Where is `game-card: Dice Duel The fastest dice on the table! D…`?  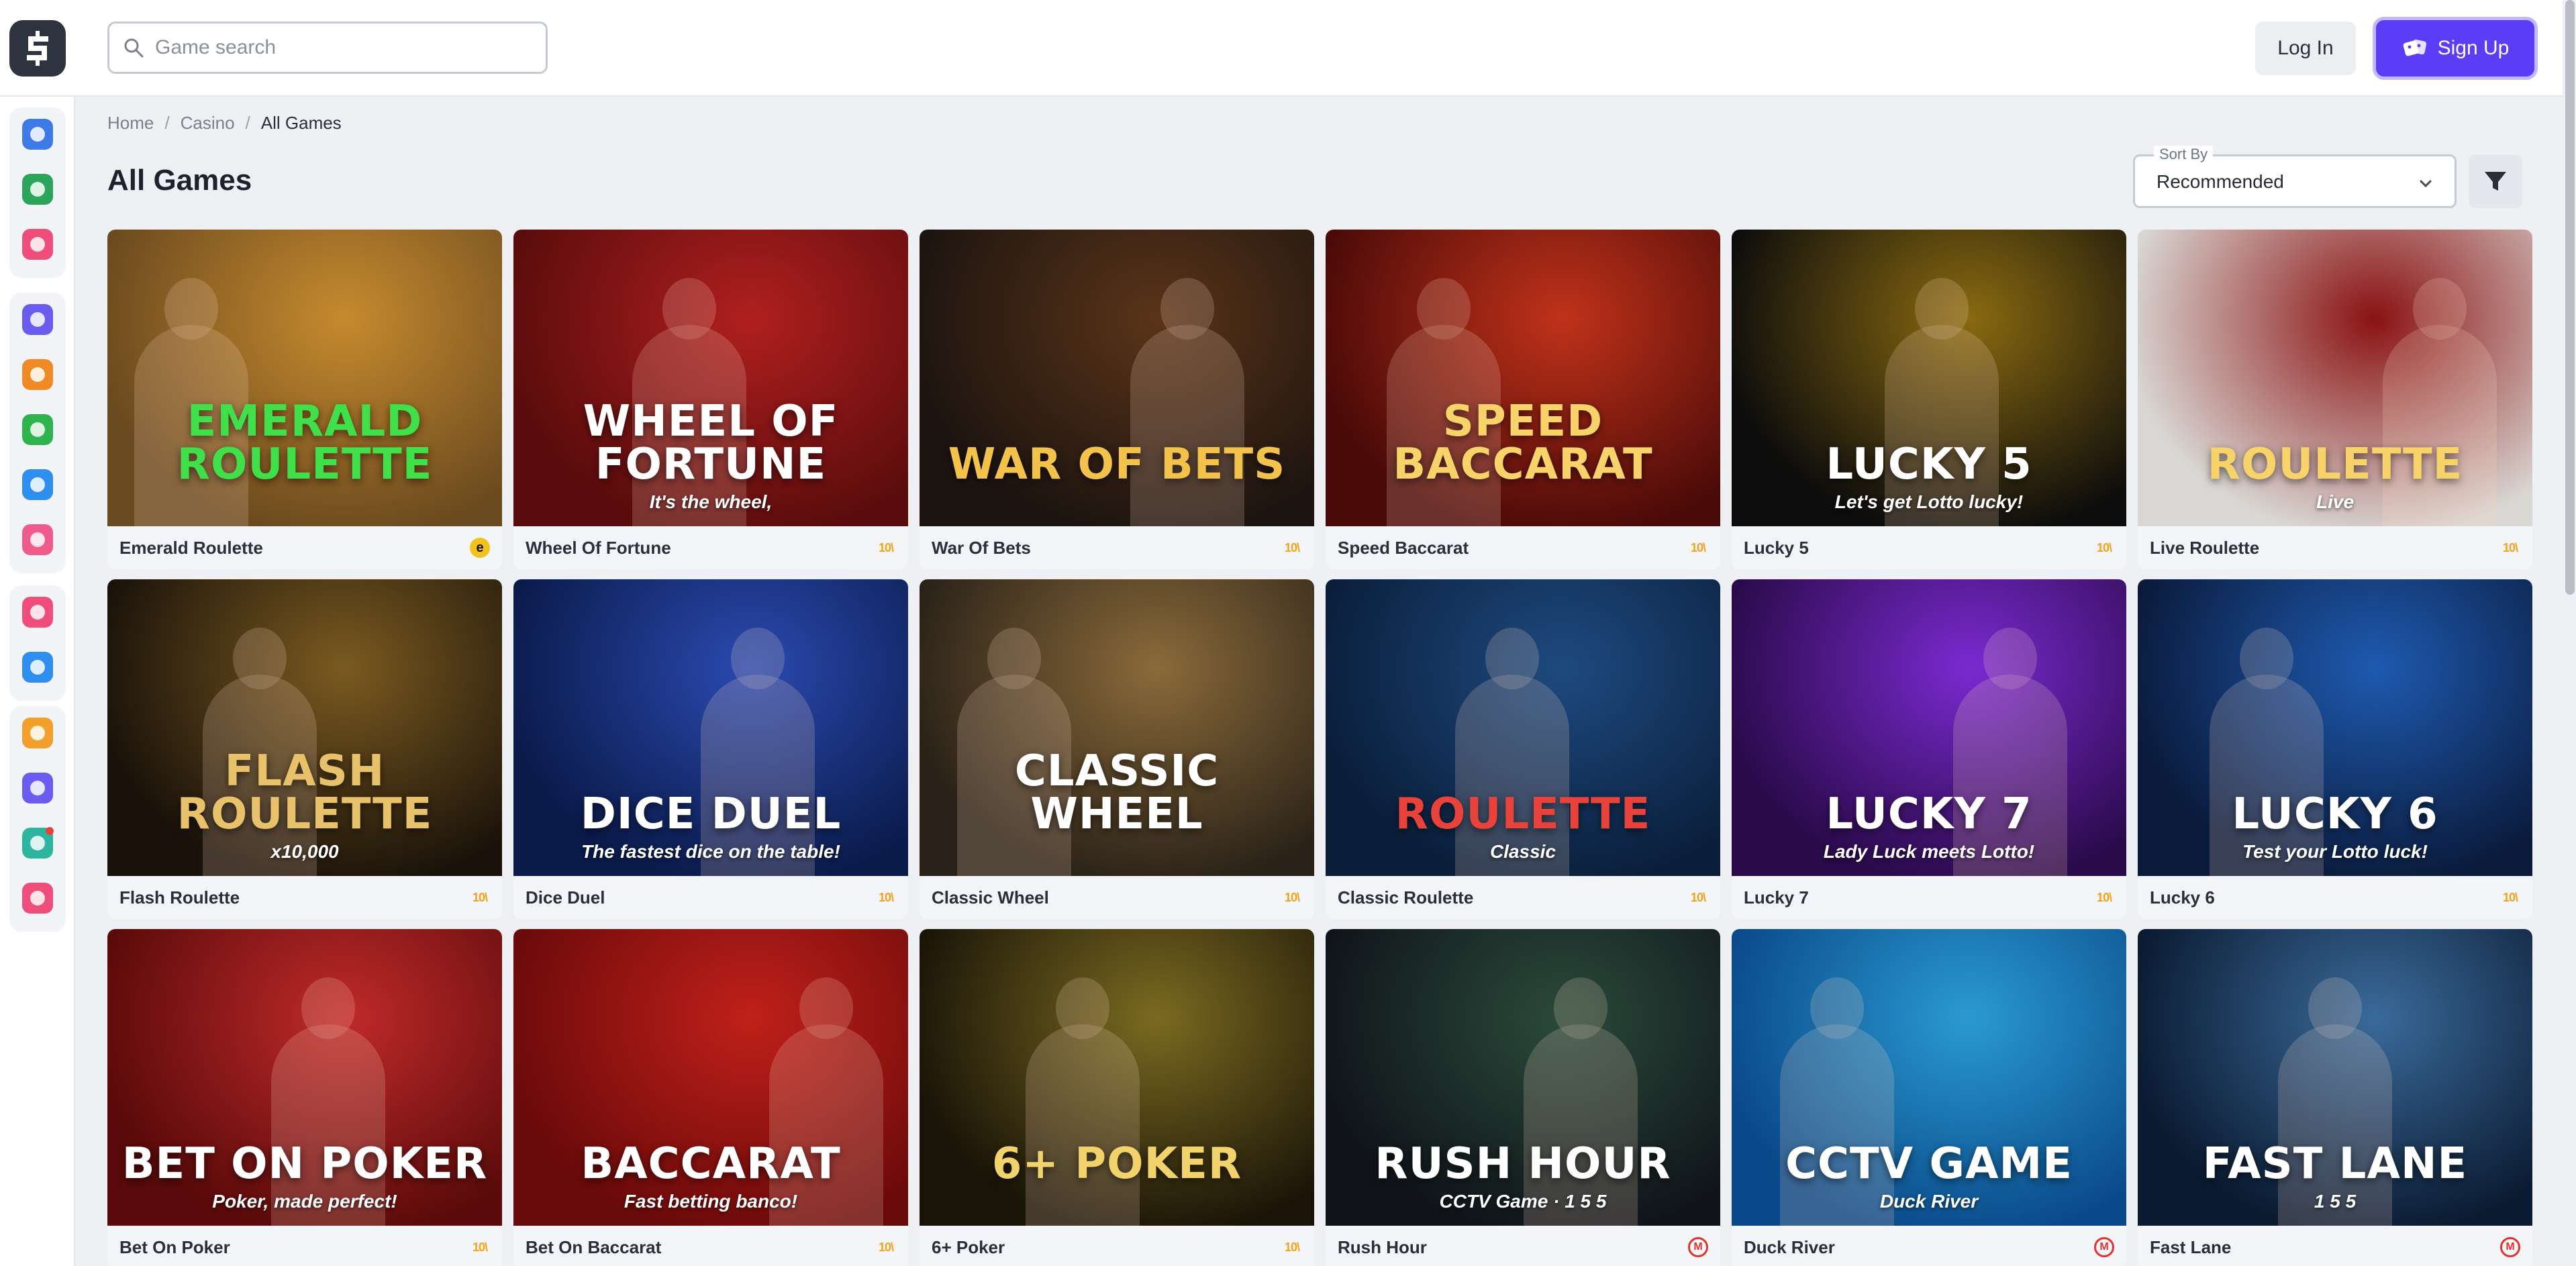 game-card: Dice Duel The fastest dice on the table! D… is located at coordinates (710, 749).